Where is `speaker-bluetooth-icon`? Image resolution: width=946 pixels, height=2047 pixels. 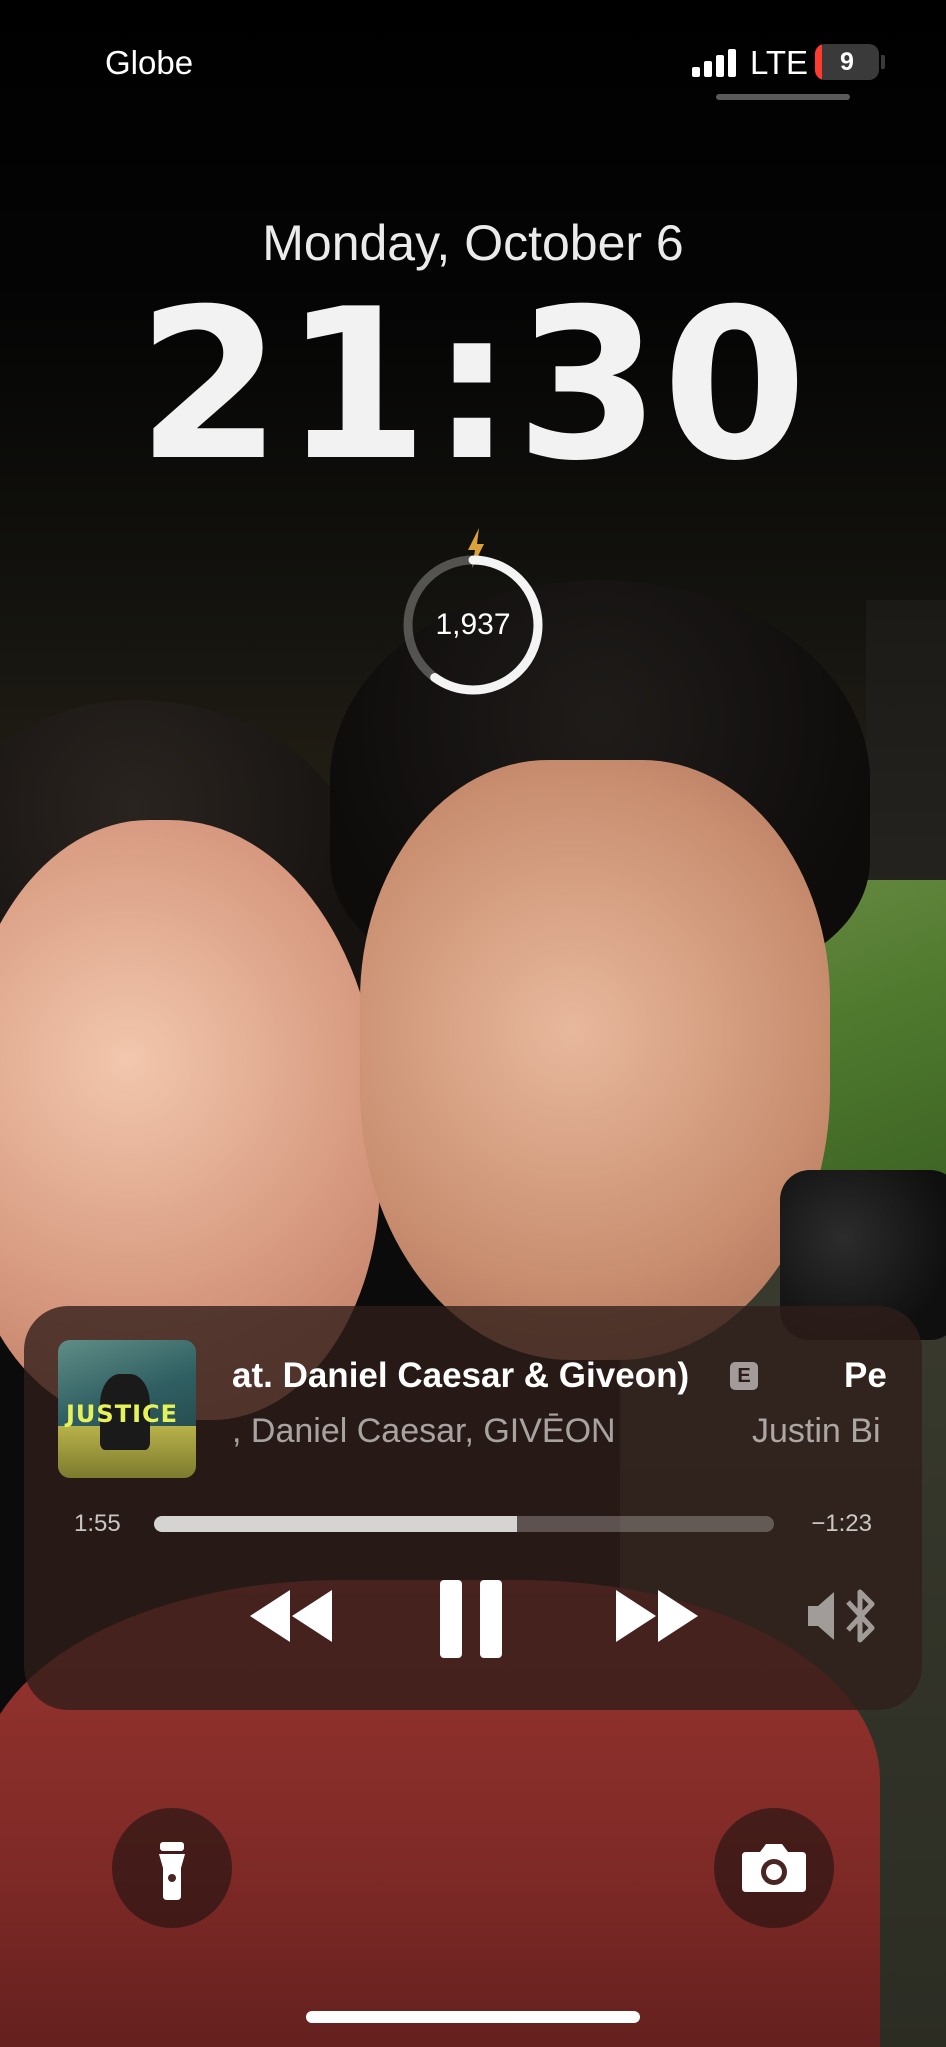 speaker-bluetooth-icon is located at coordinates (842, 1616).